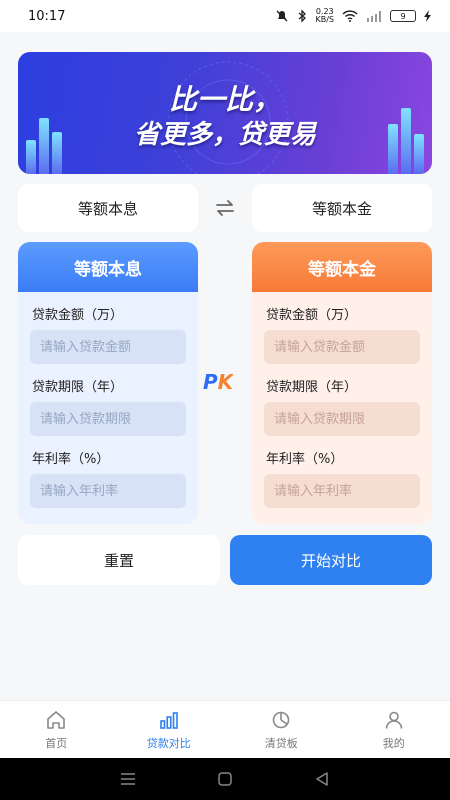 The image size is (450, 800). Describe the element at coordinates (108, 491) in the screenshot. I see `left-rate-input` at that location.